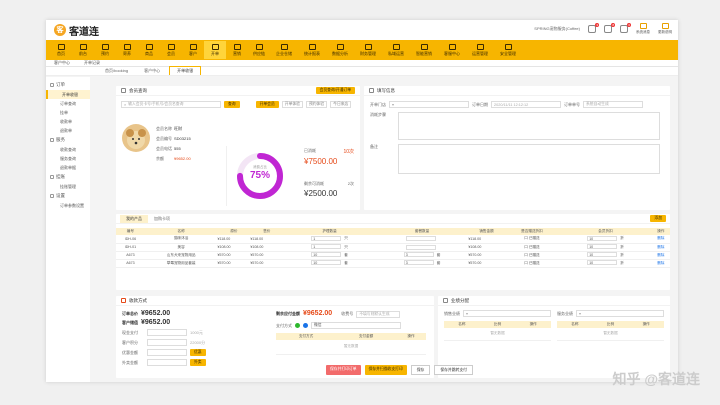 The image size is (720, 405). Describe the element at coordinates (162, 219) in the screenshot. I see `tab-add-cards: 加购卡项` at that location.